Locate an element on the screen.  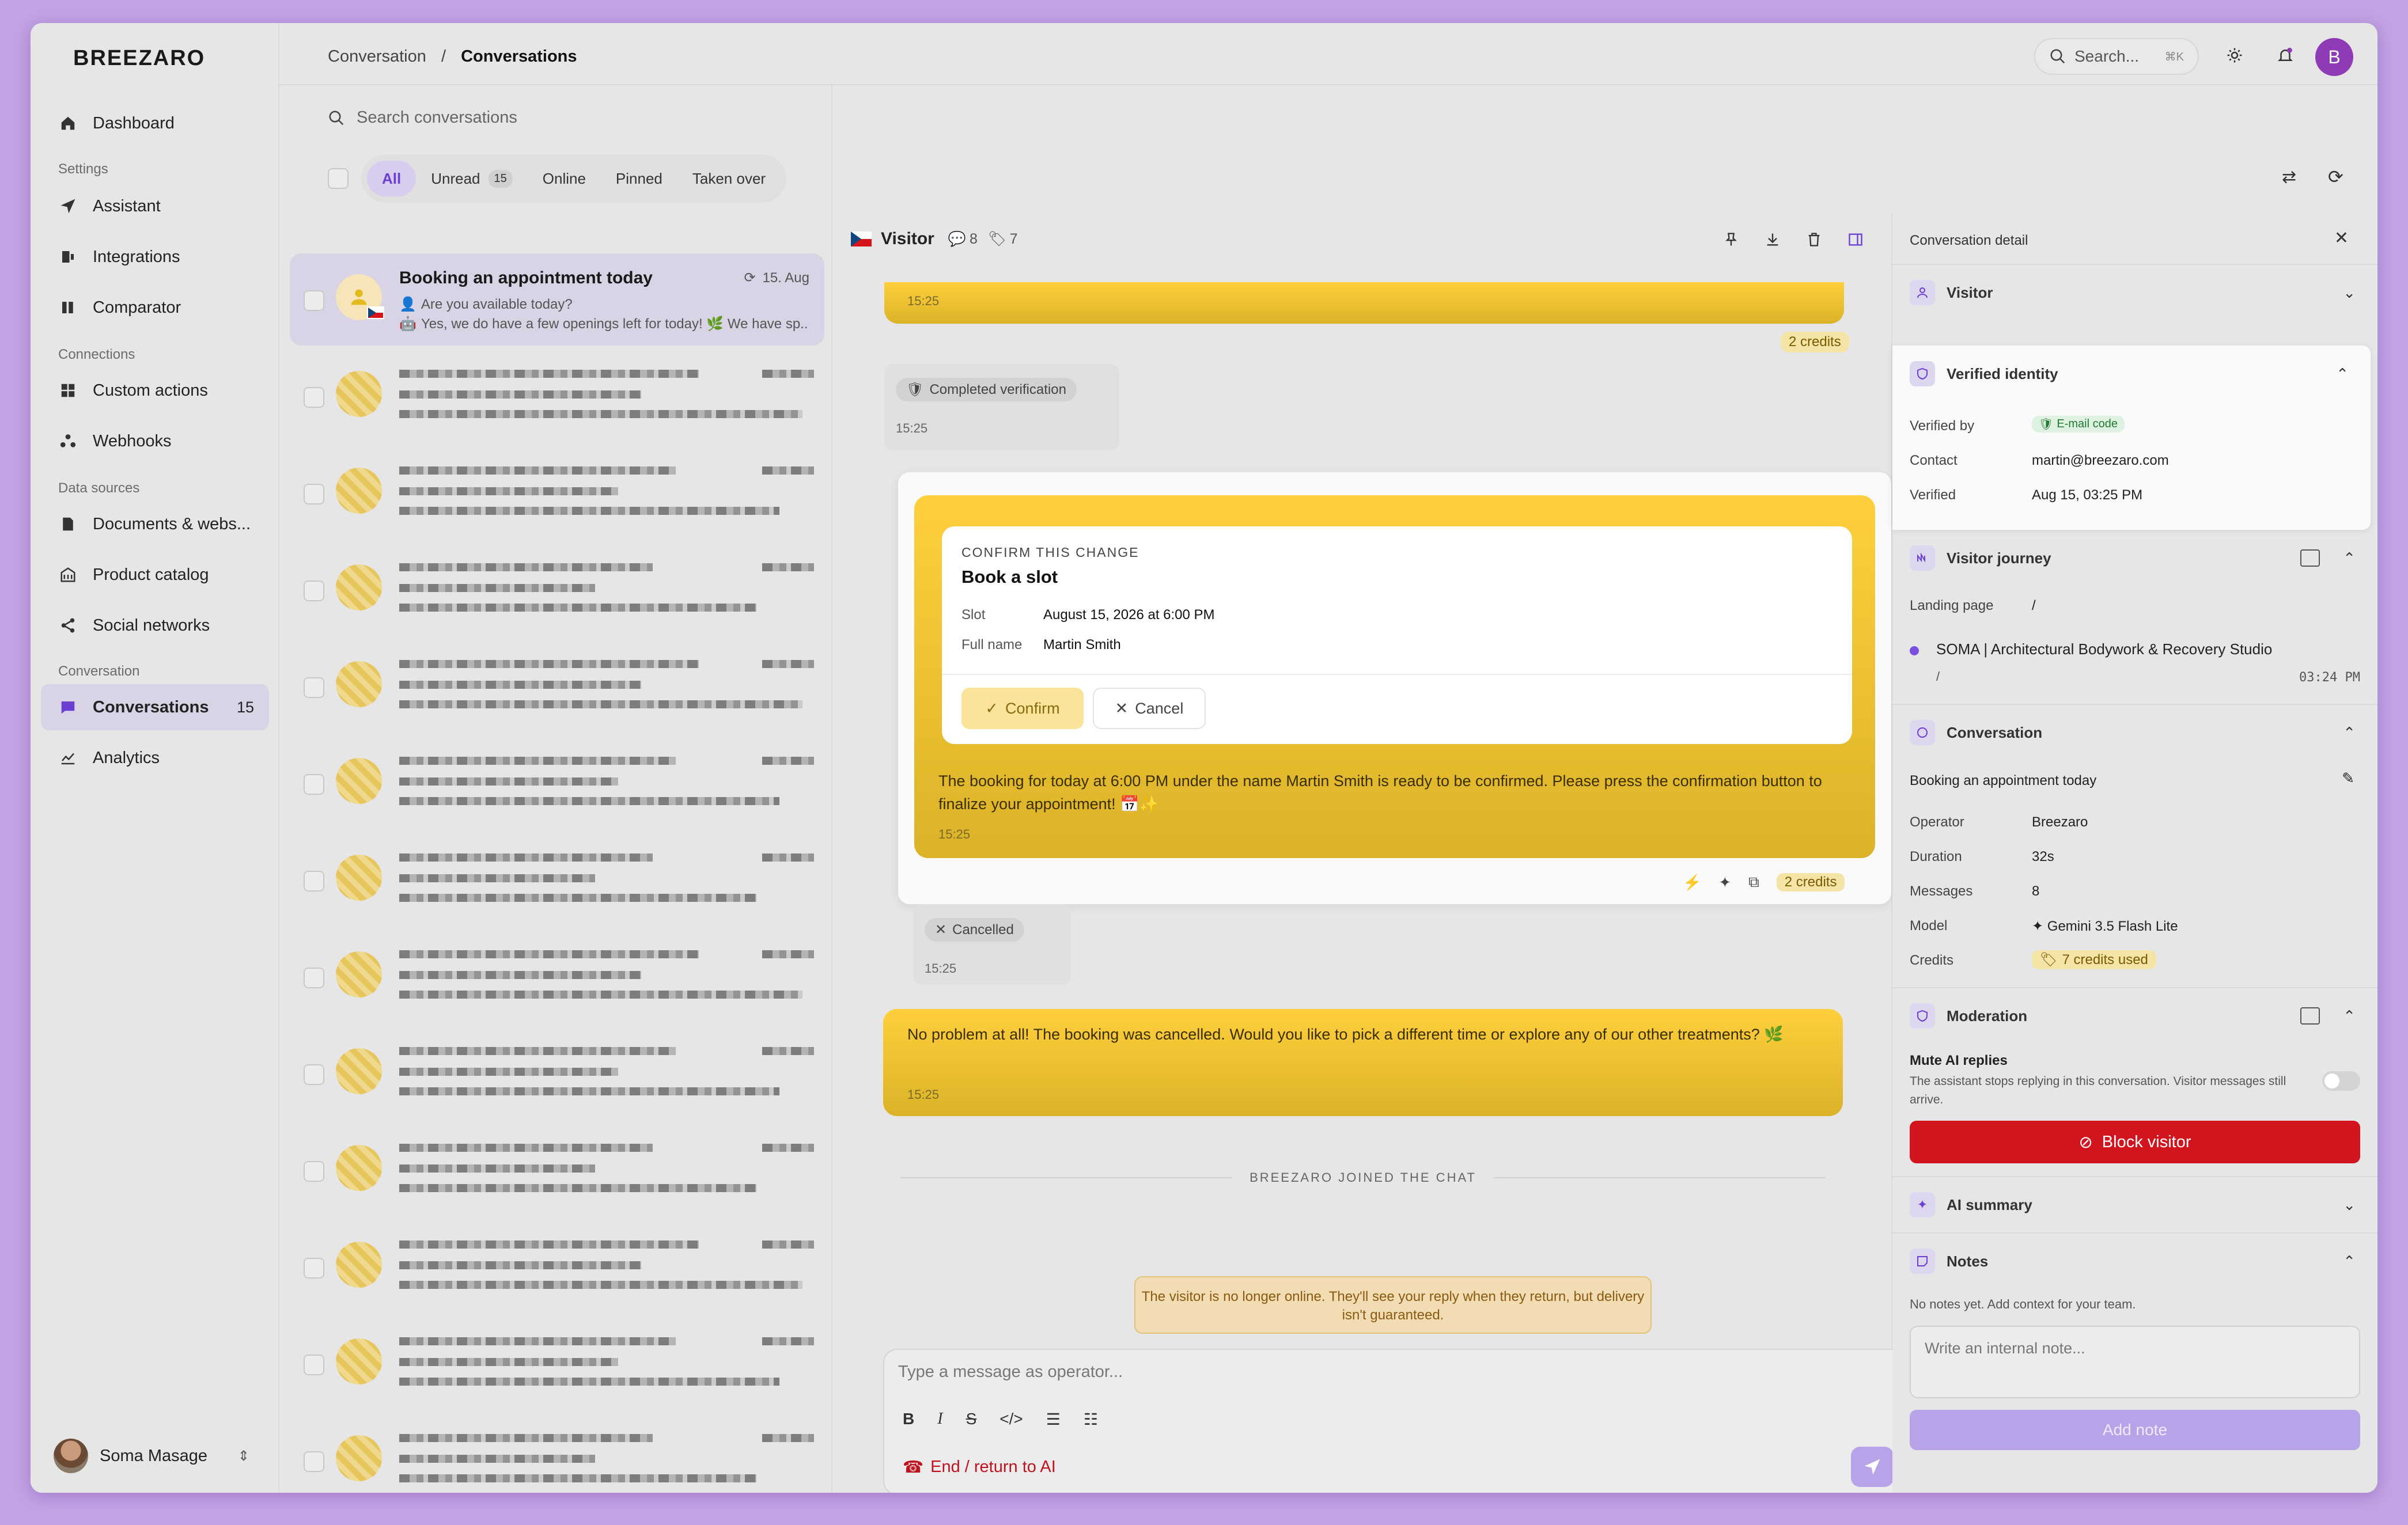
redacted-text is located at coordinates (497, 1168).